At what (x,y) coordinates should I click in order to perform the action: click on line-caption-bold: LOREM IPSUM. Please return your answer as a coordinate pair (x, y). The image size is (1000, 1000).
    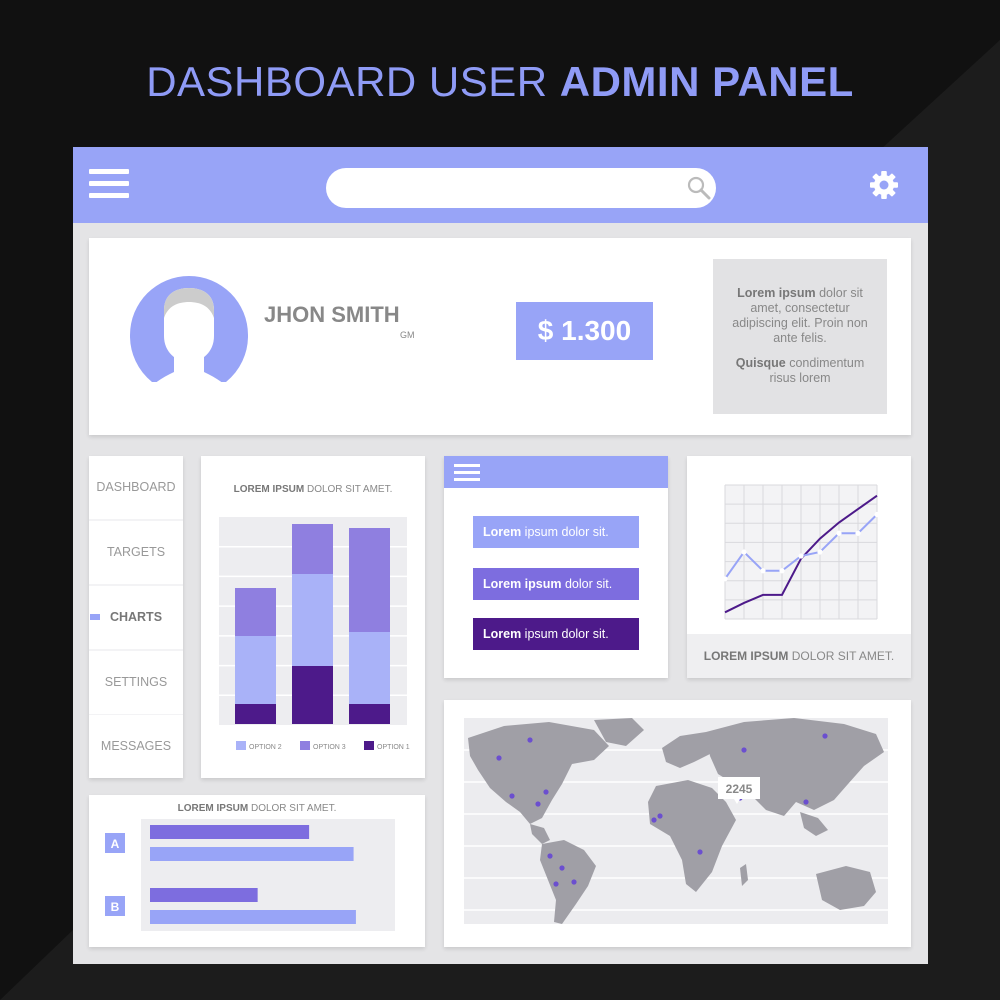
    Looking at the image, I should click on (746, 656).